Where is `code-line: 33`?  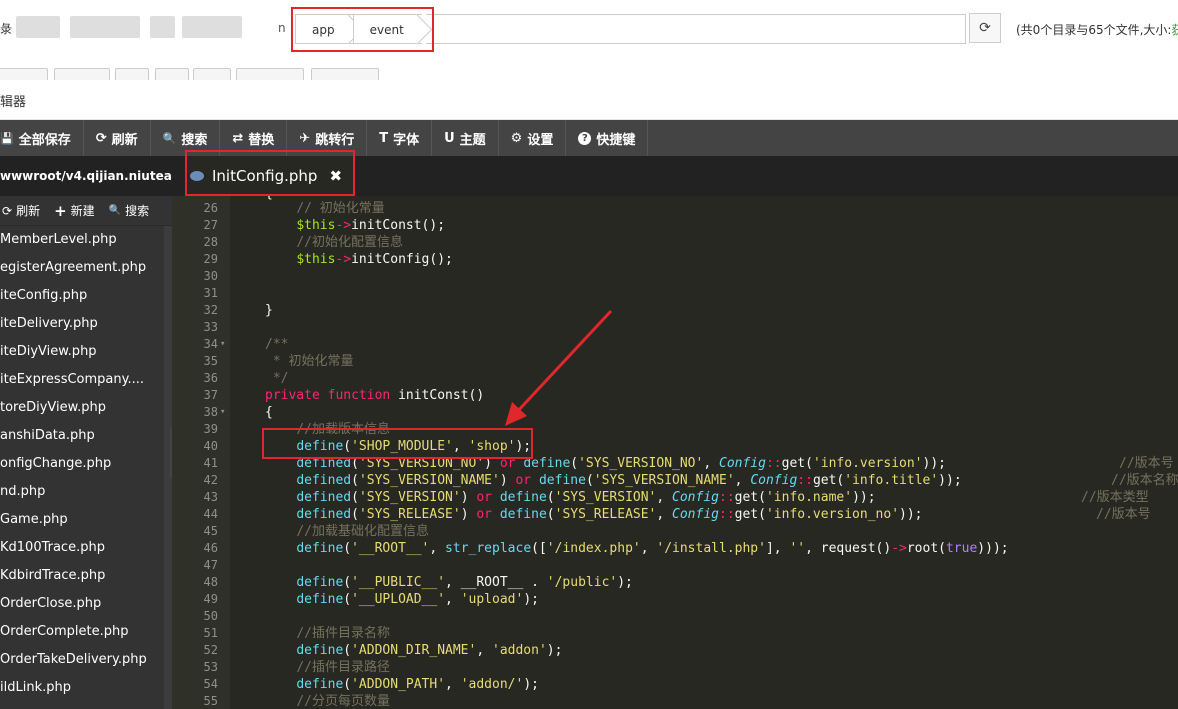
code-line: 33 is located at coordinates (675, 327).